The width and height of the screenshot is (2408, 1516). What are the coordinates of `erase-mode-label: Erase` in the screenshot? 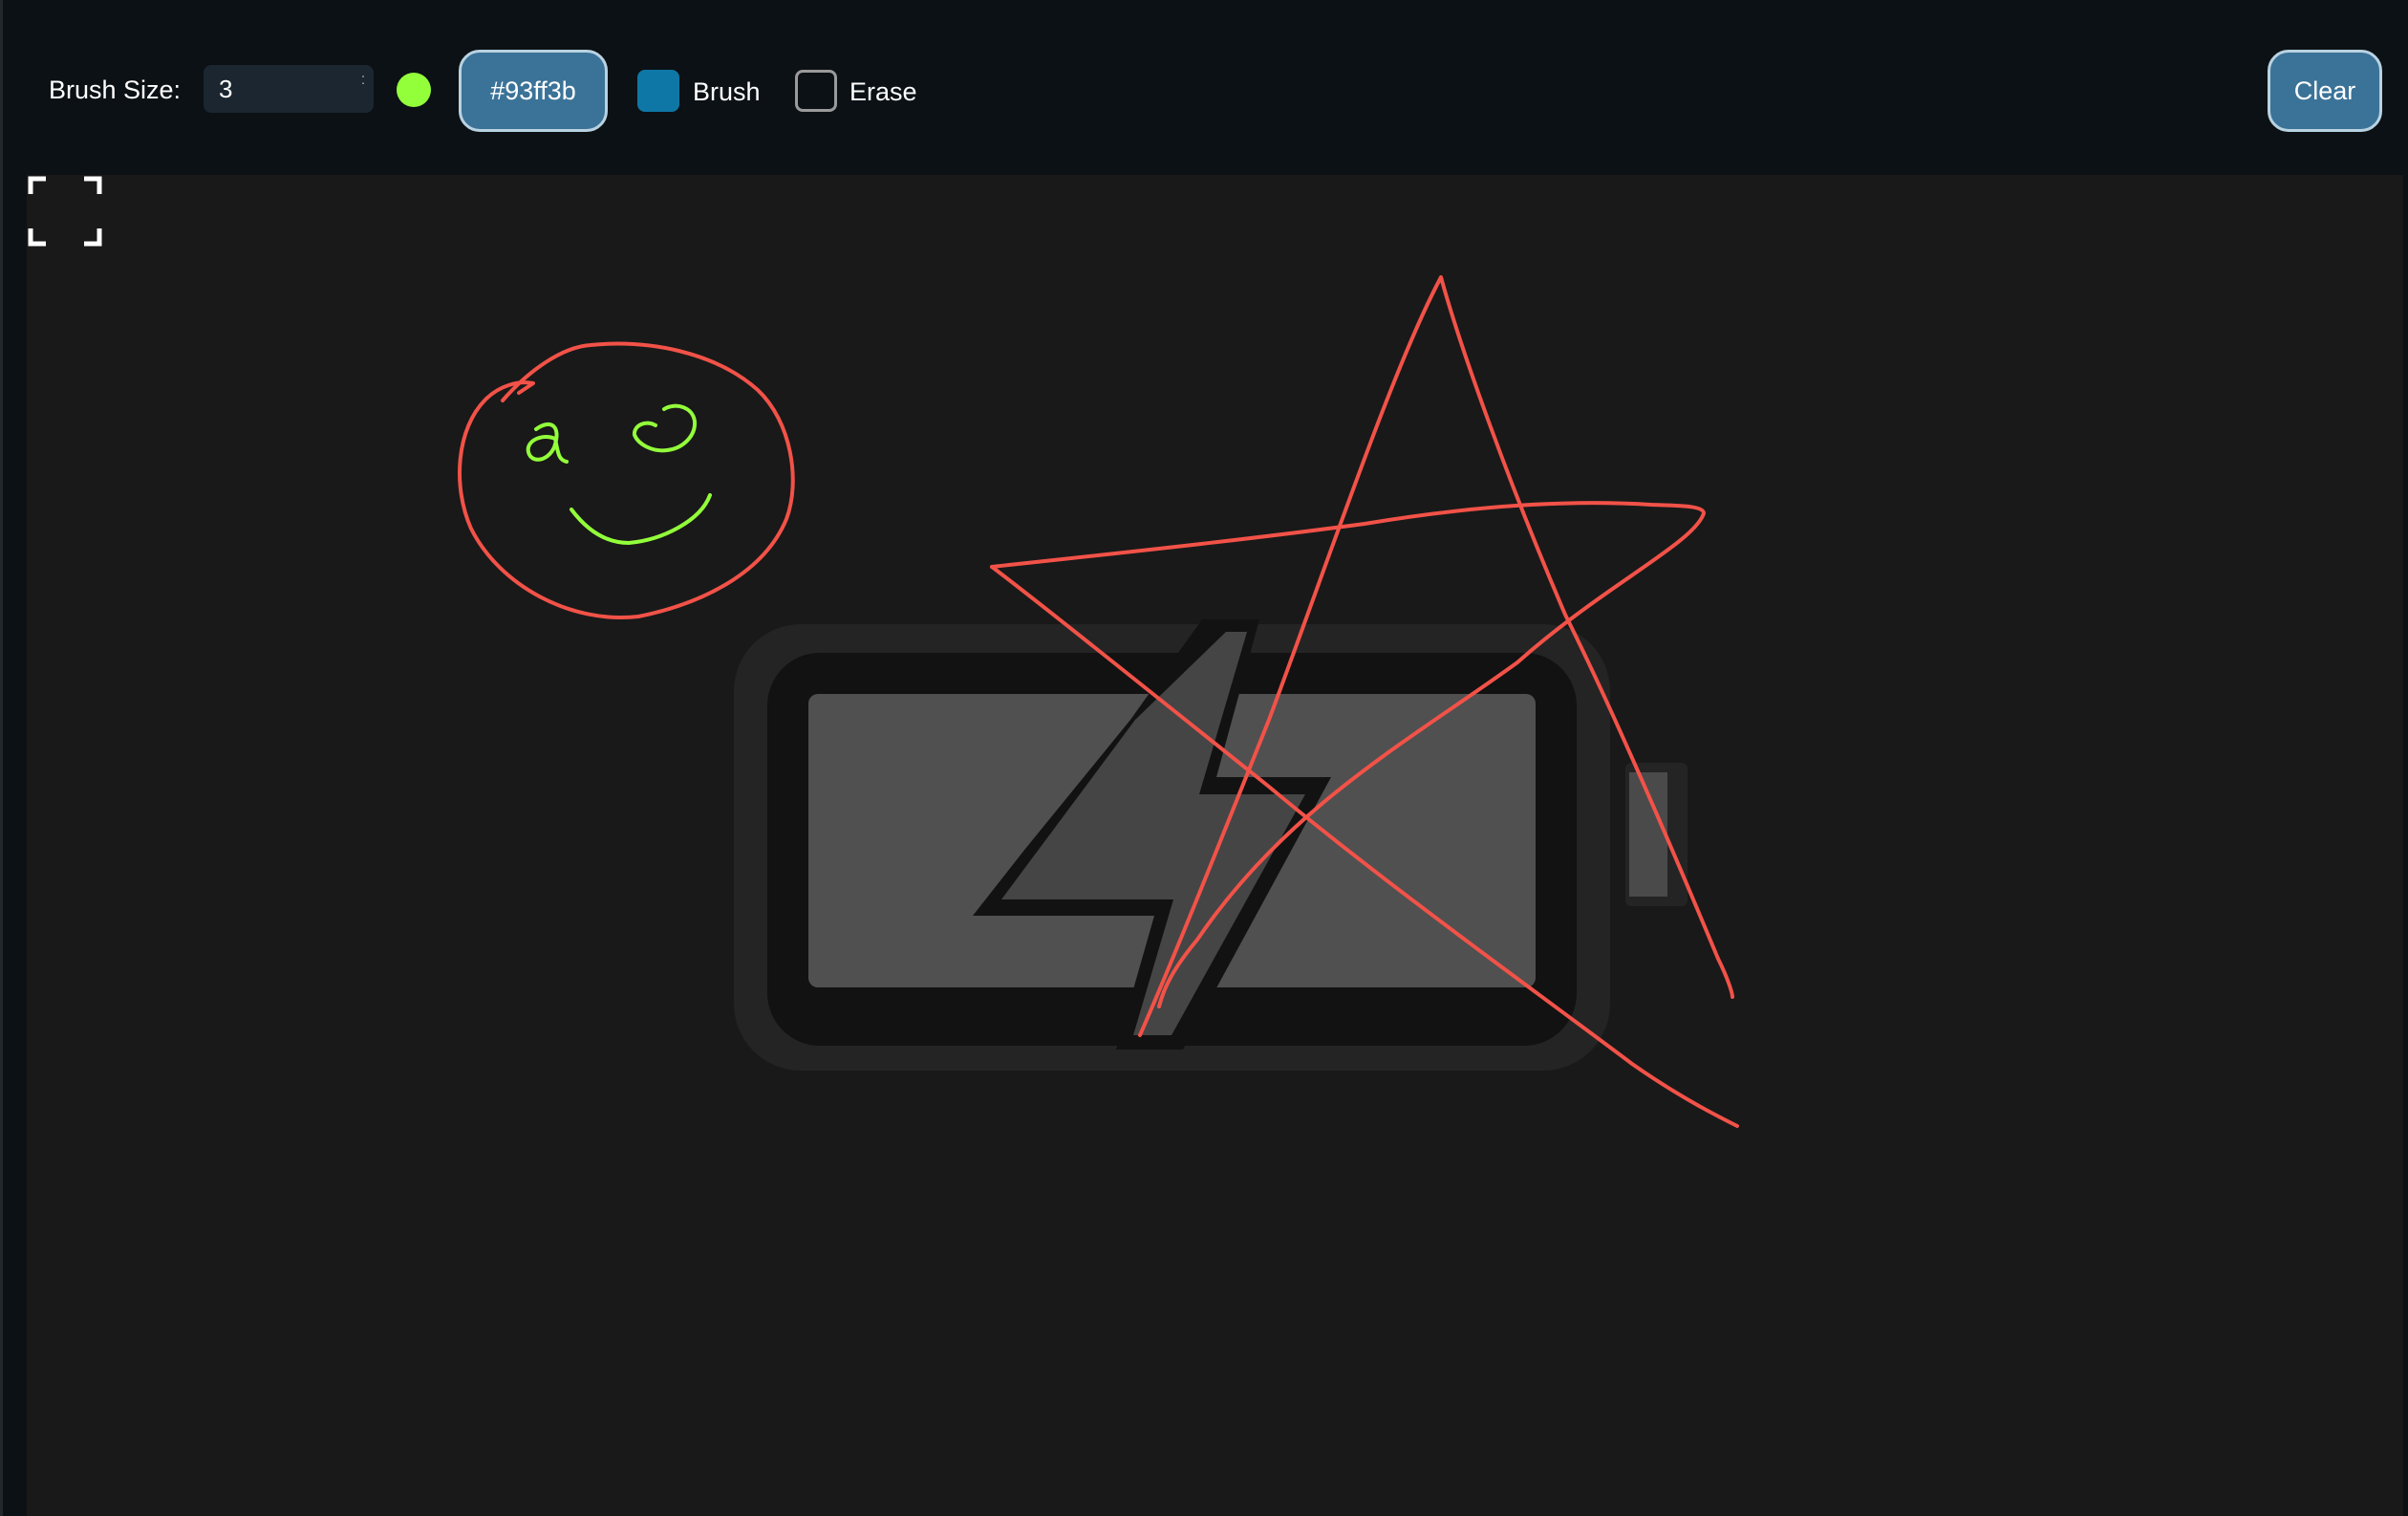 It's located at (883, 92).